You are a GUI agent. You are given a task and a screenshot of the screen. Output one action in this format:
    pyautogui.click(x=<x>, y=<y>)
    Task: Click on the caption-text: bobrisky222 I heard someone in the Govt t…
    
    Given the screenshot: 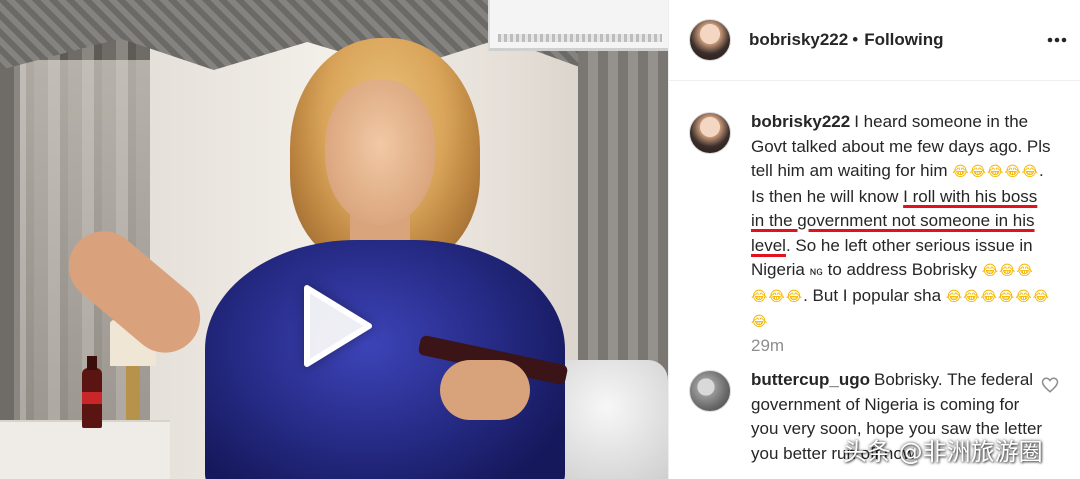 What is the action you would take?
    pyautogui.click(x=901, y=222)
    